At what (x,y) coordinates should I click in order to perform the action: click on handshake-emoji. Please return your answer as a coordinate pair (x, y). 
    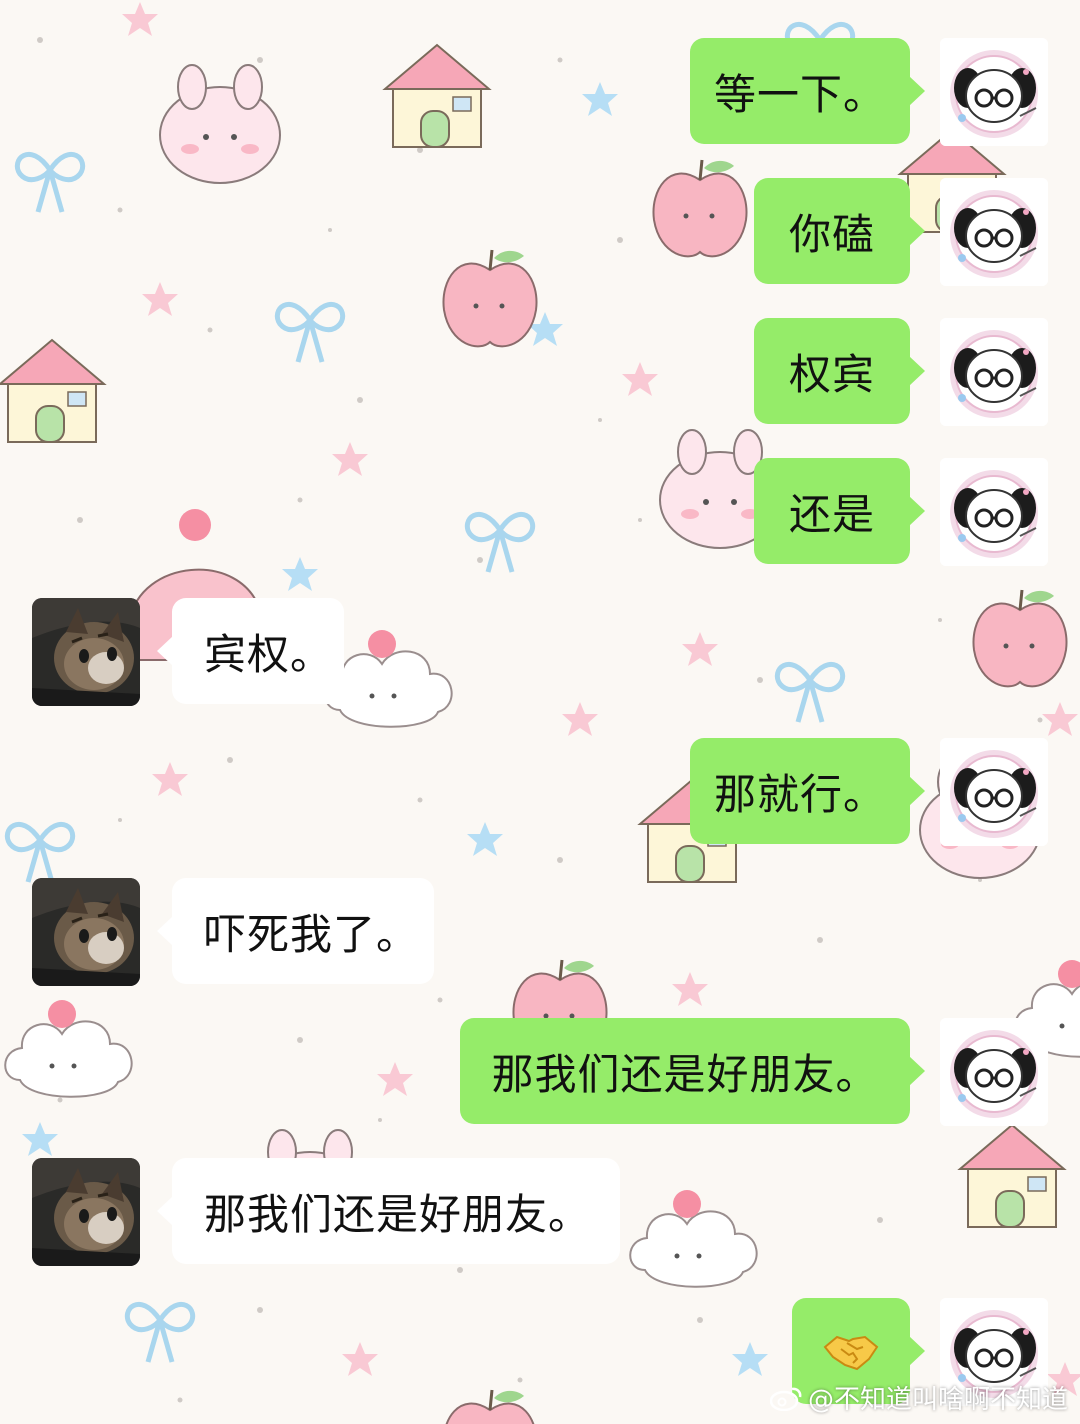
    Looking at the image, I should click on (851, 1353).